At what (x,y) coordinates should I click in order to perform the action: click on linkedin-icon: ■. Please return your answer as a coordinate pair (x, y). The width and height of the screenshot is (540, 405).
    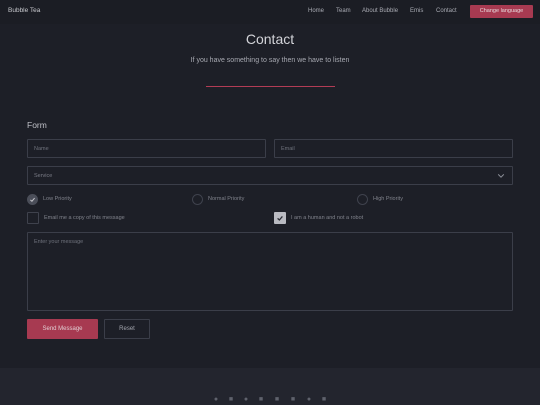
    Looking at the image, I should click on (277, 399).